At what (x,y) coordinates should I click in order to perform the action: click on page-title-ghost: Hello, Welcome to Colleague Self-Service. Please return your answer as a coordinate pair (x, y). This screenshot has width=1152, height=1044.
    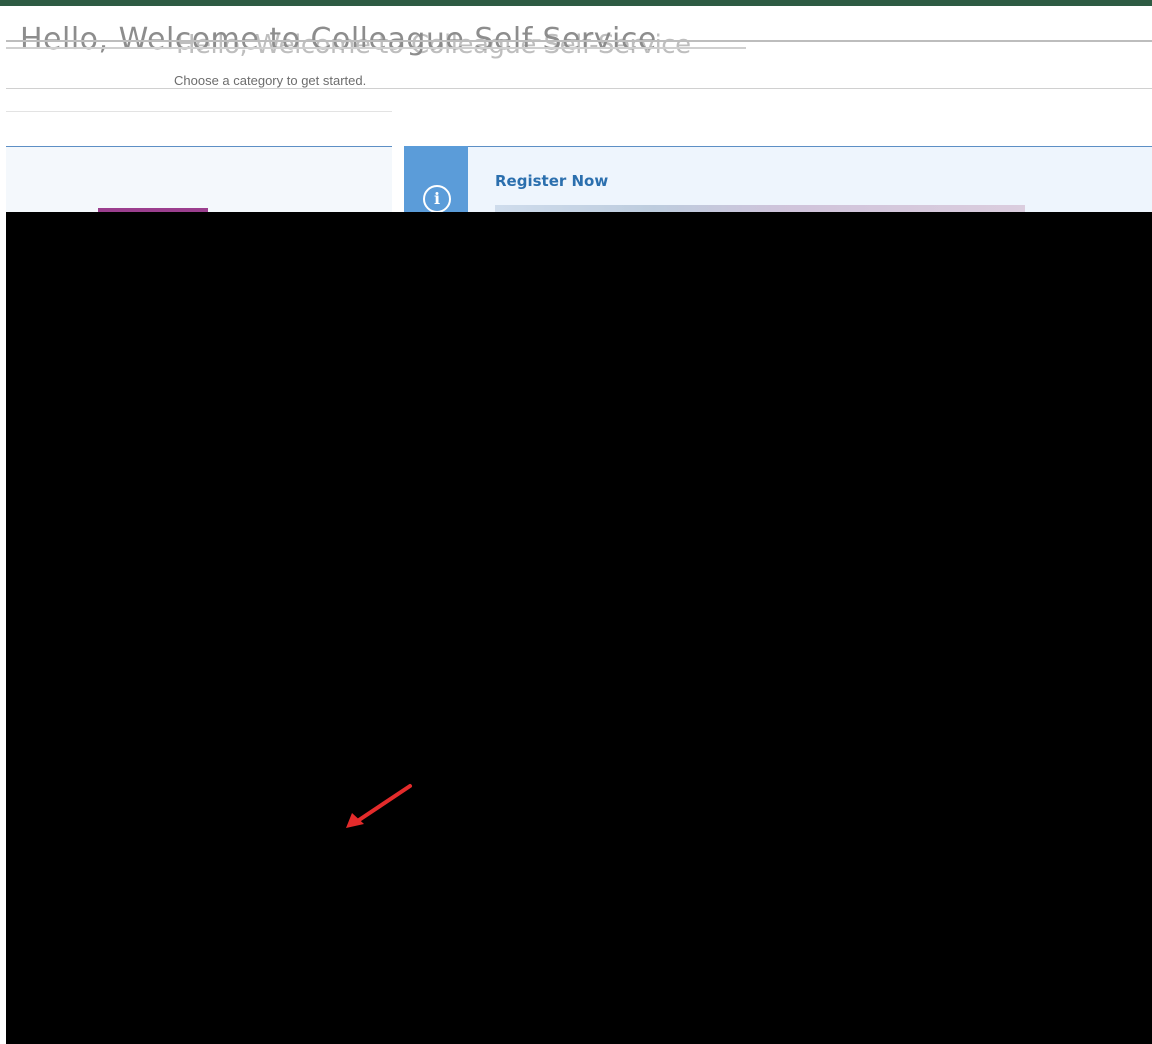
    Looking at the image, I should click on (433, 45).